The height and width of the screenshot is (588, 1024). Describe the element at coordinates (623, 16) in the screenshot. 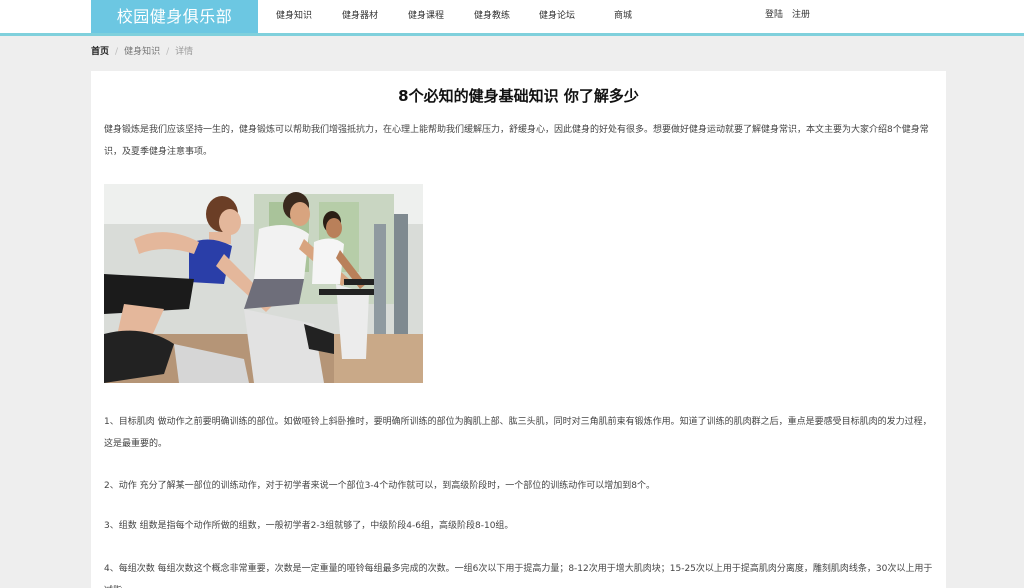

I see `nav-shop: 商城` at that location.